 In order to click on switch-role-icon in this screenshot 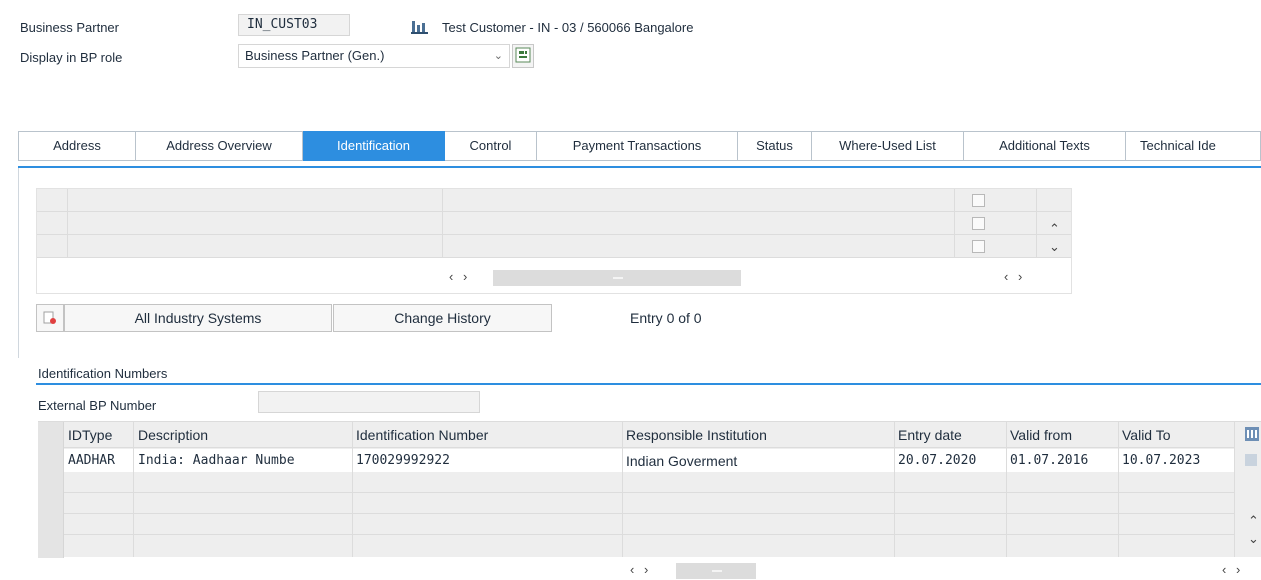, I will do `click(523, 56)`.